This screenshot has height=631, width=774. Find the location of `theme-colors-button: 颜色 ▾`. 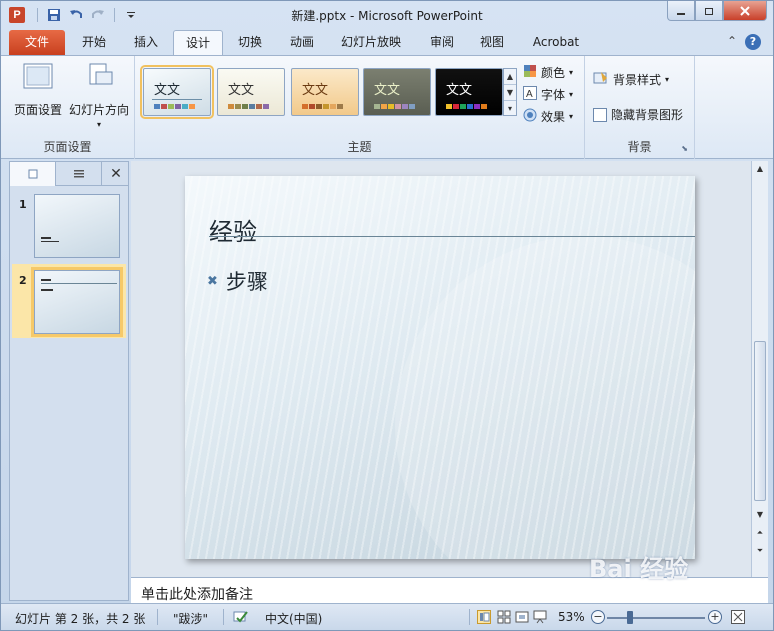

theme-colors-button: 颜色 ▾ is located at coordinates (548, 72).